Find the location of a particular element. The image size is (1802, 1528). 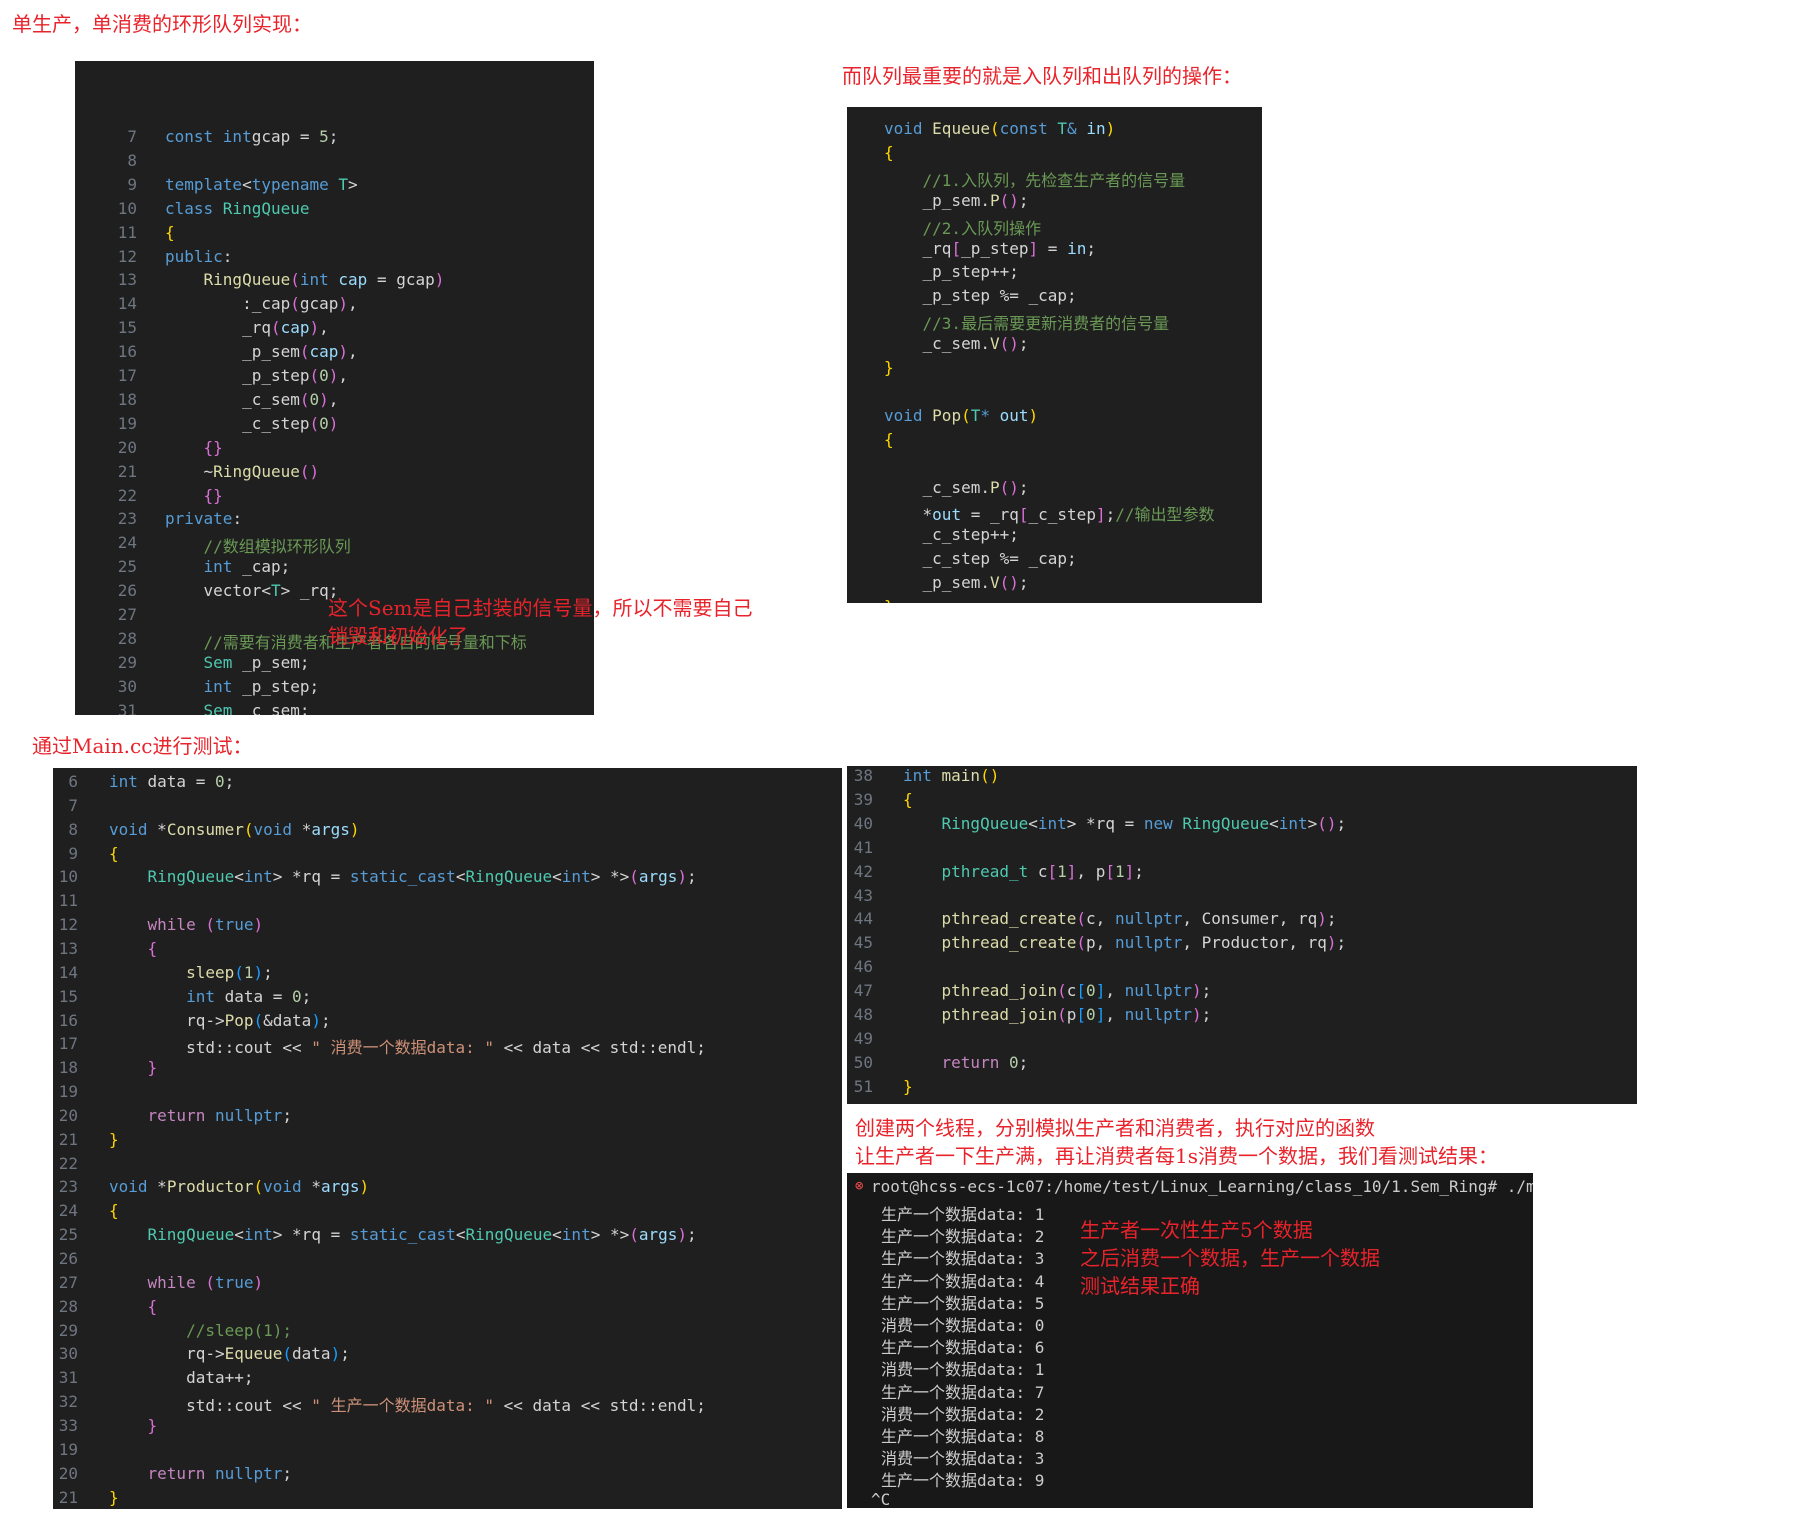

code-token: < is located at coordinates (460, 1235).